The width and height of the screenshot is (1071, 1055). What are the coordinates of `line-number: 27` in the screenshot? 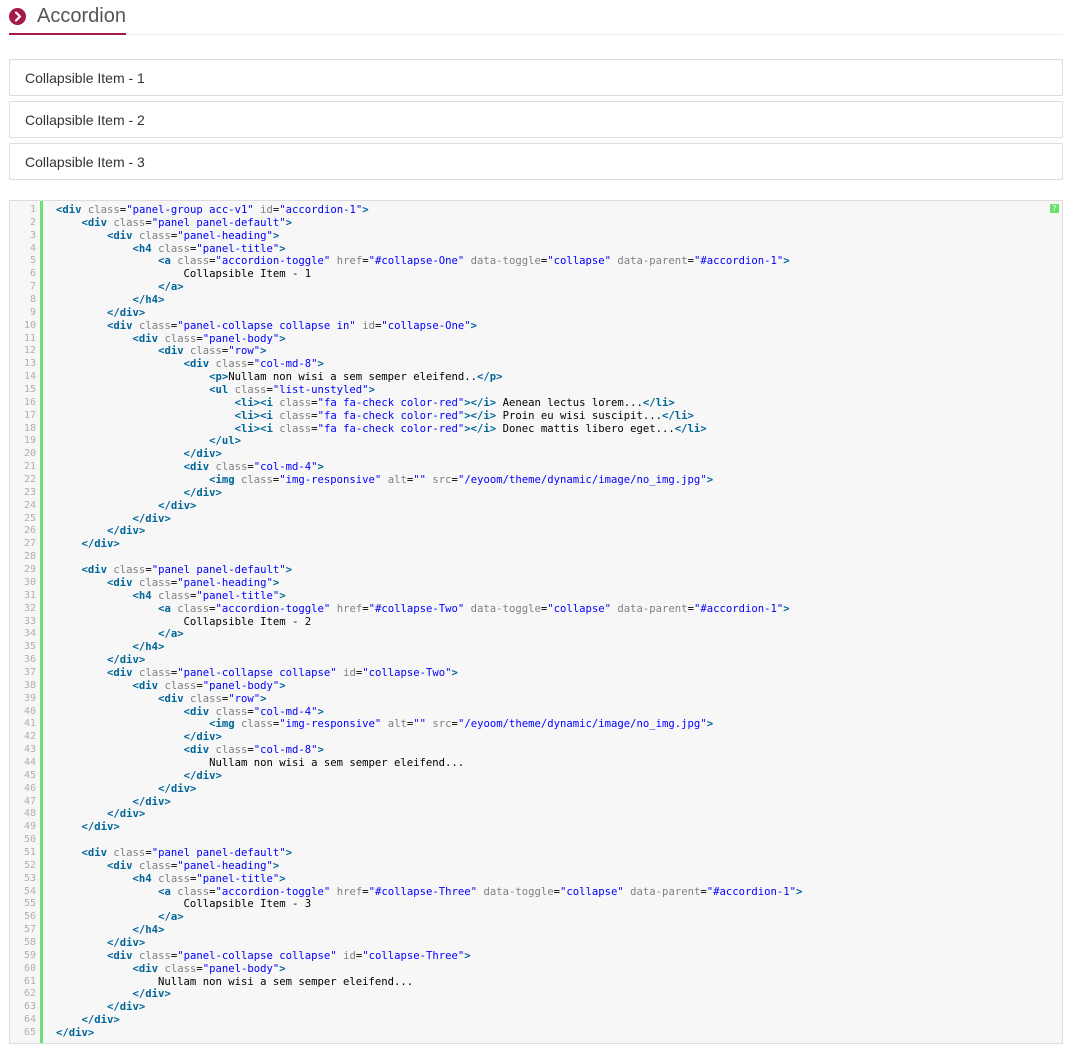 It's located at (29, 544).